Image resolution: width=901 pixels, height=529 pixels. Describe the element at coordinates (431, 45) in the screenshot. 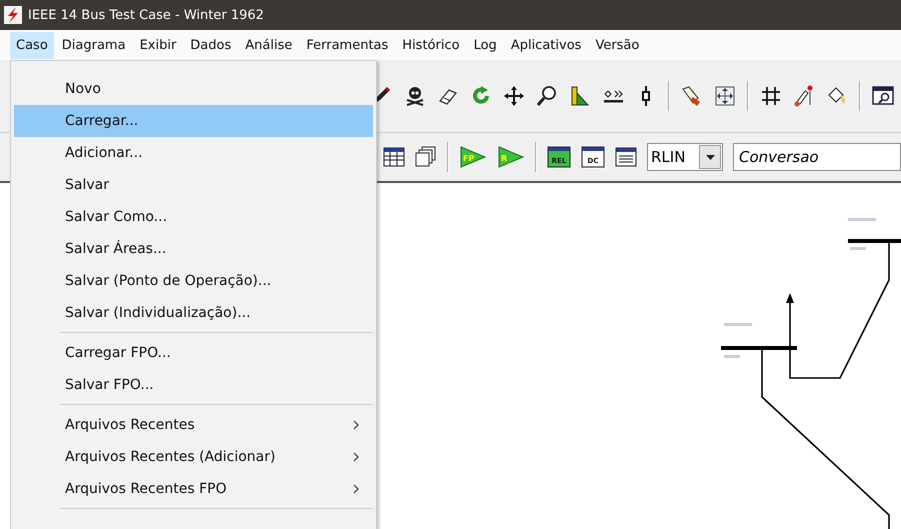

I see `menu-item: Histórico` at that location.